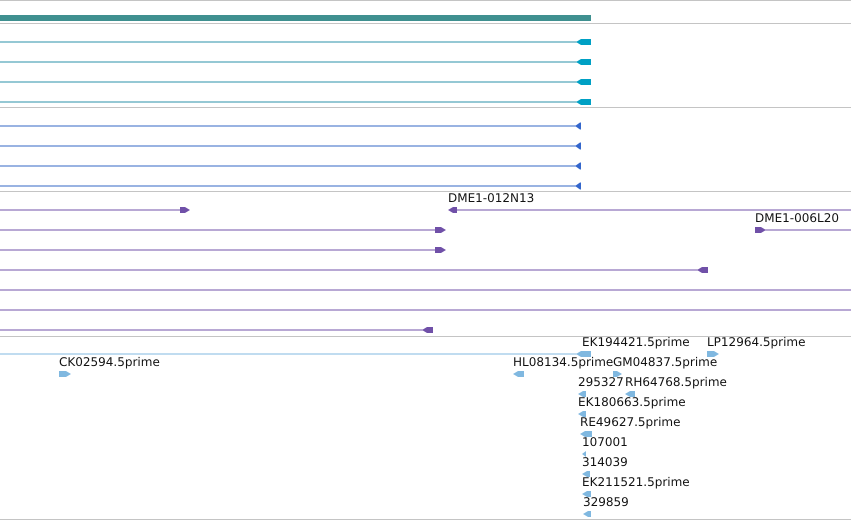 This screenshot has height=520, width=851. Describe the element at coordinates (601, 382) in the screenshot. I see `feature-label: 295327` at that location.